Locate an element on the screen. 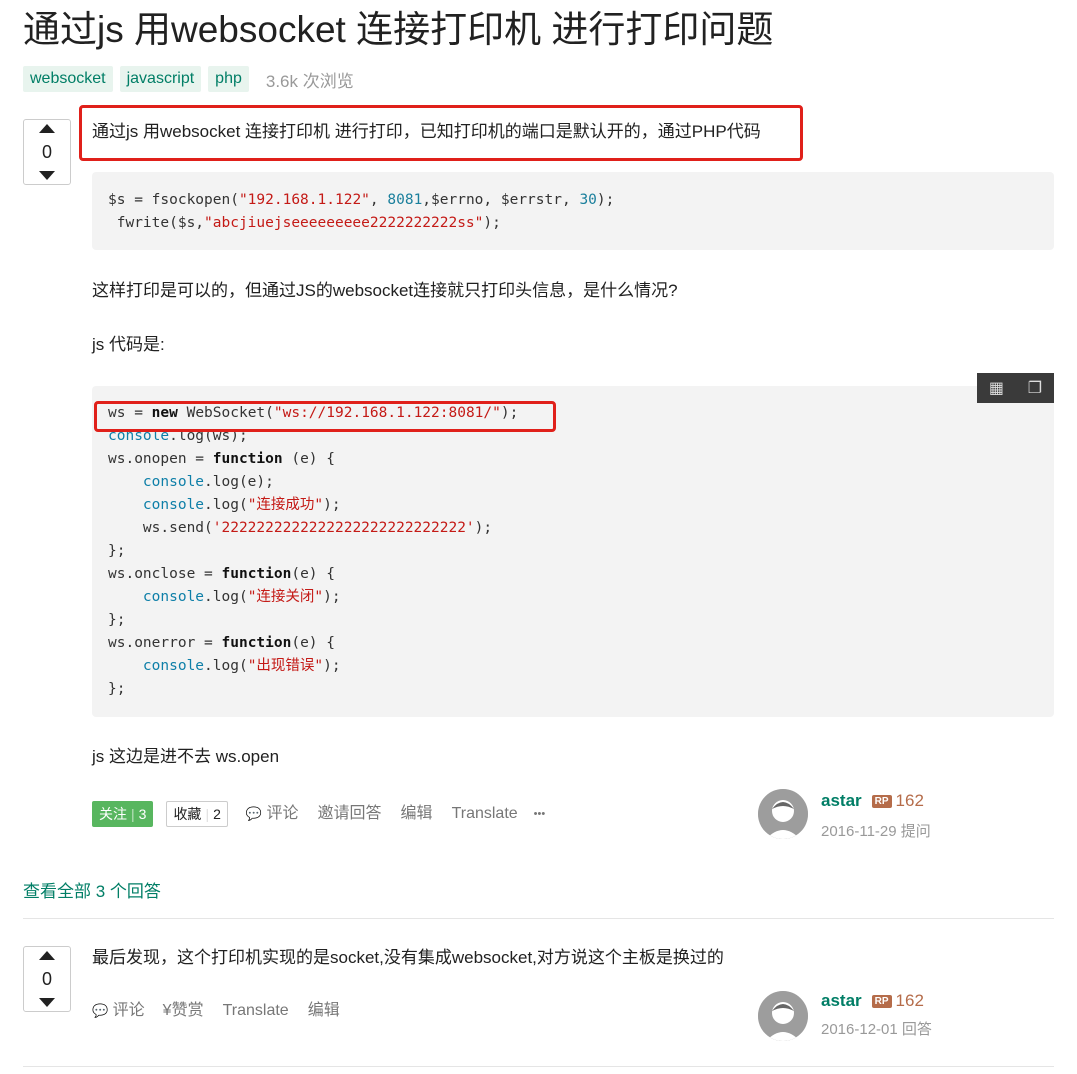  js-line-9: console.log("连接关闭"); is located at coordinates (241, 597).